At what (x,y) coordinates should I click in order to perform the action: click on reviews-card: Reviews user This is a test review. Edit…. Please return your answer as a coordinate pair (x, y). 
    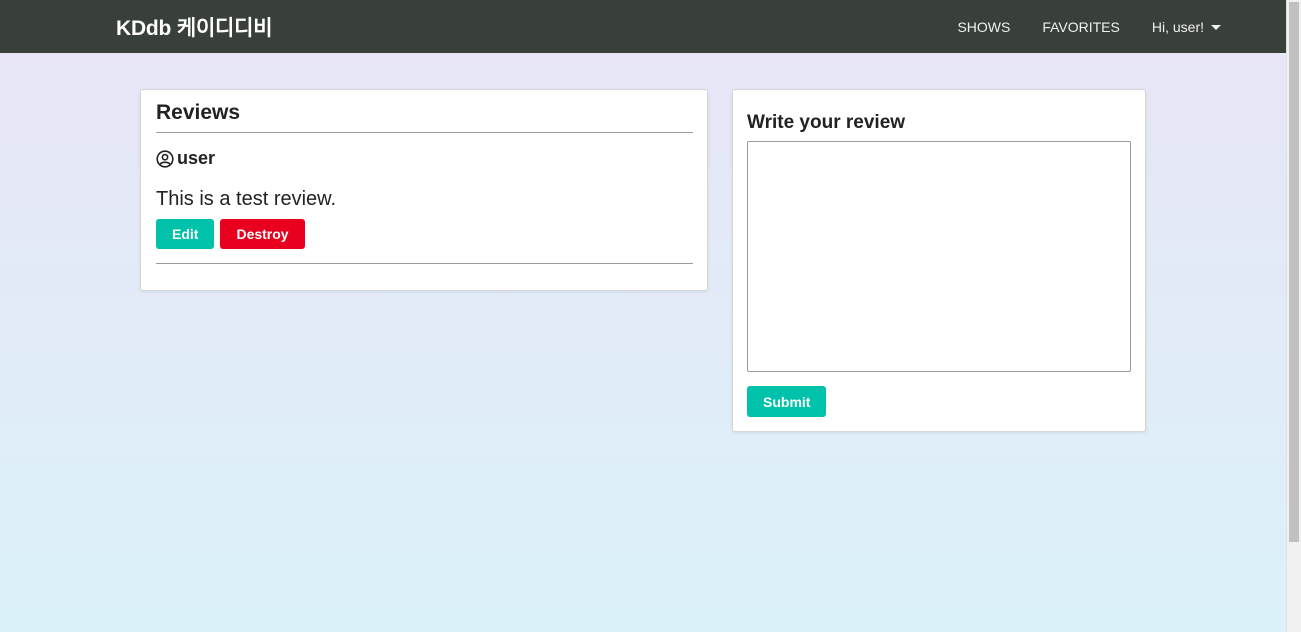
    Looking at the image, I should click on (424, 190).